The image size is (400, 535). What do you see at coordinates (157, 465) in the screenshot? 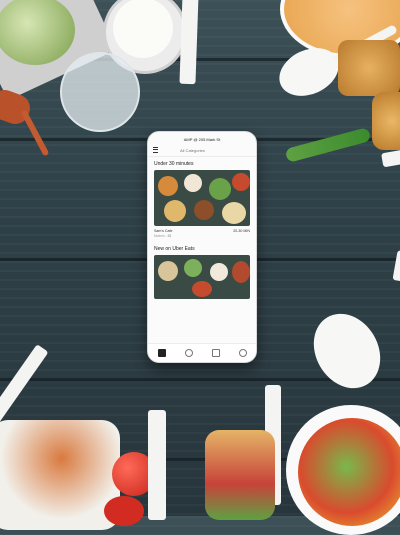
I see `fork-bottom` at bounding box center [157, 465].